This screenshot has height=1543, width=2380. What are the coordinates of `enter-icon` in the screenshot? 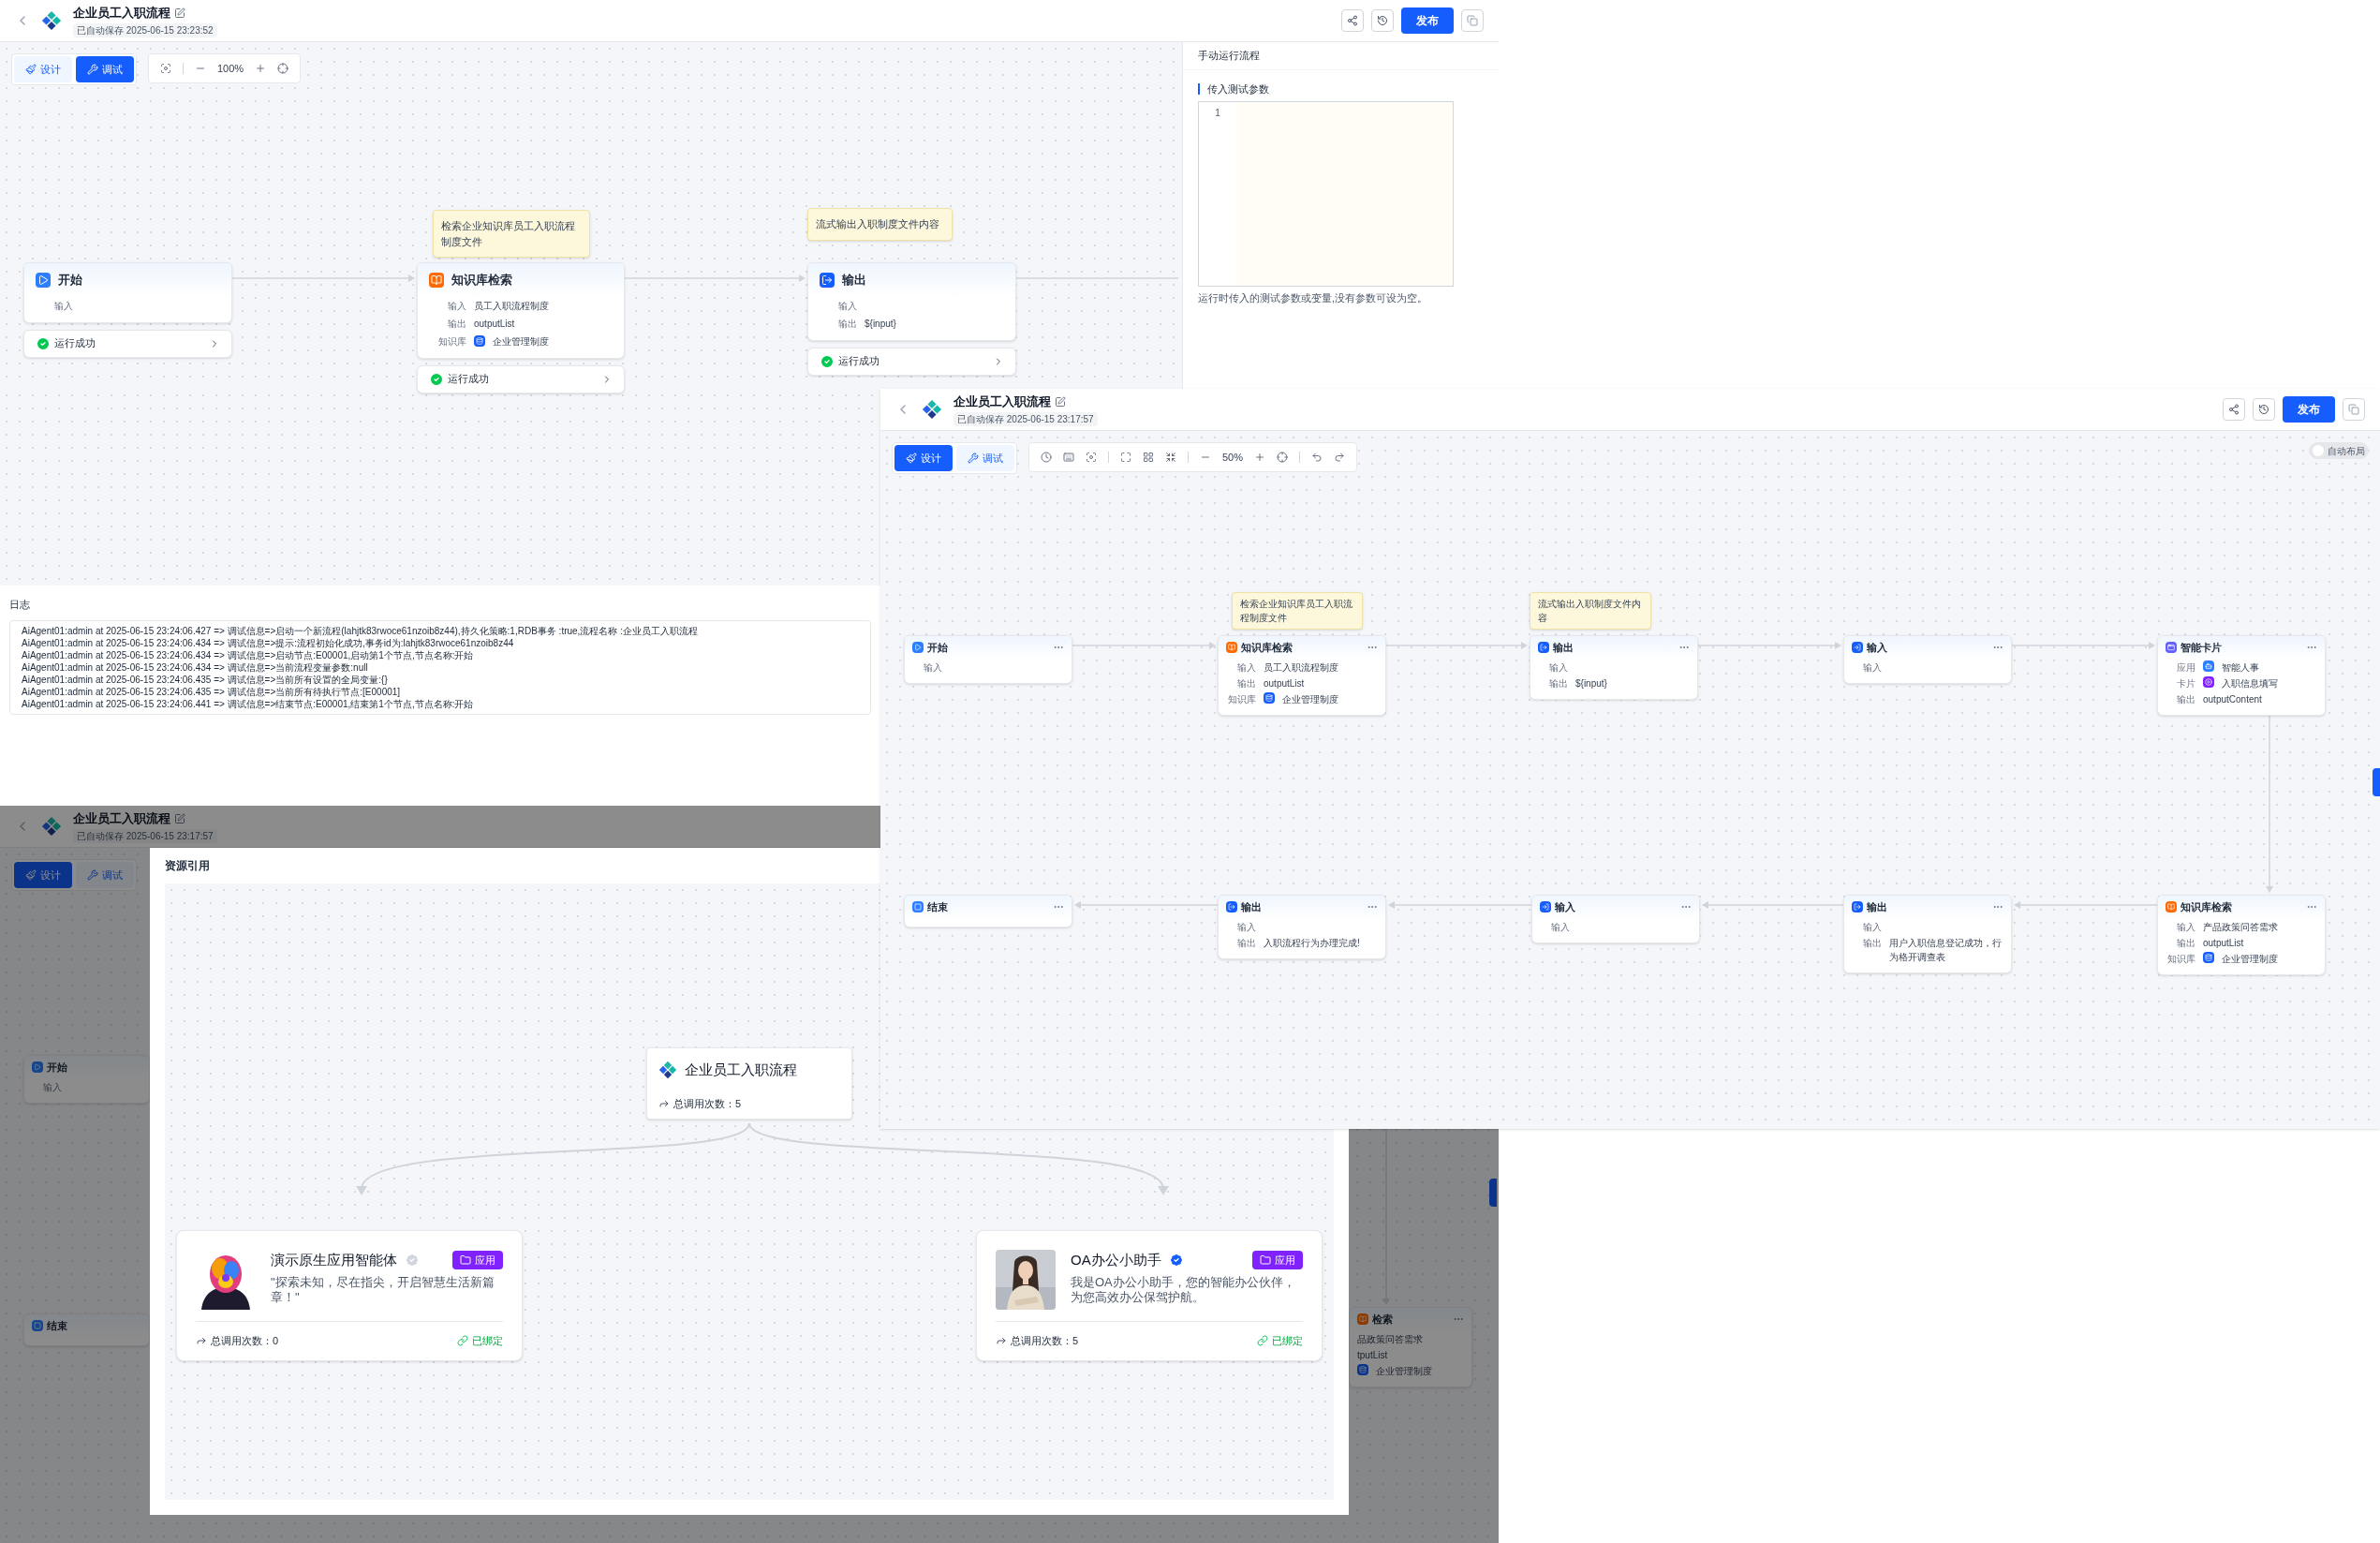 It's located at (1857, 648).